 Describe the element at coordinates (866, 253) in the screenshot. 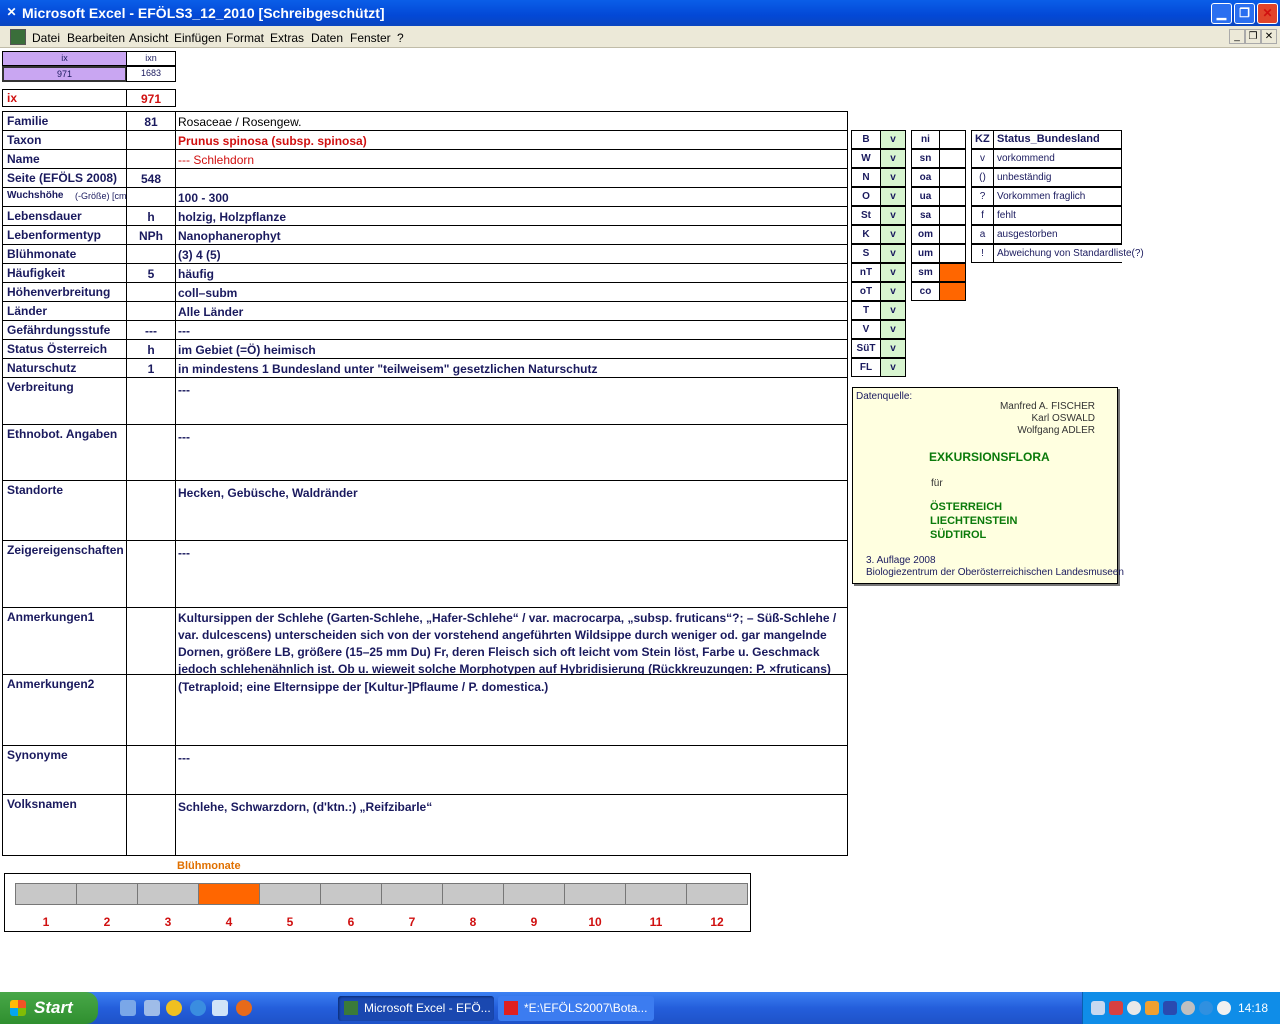

I see `bundesland-code: S` at that location.